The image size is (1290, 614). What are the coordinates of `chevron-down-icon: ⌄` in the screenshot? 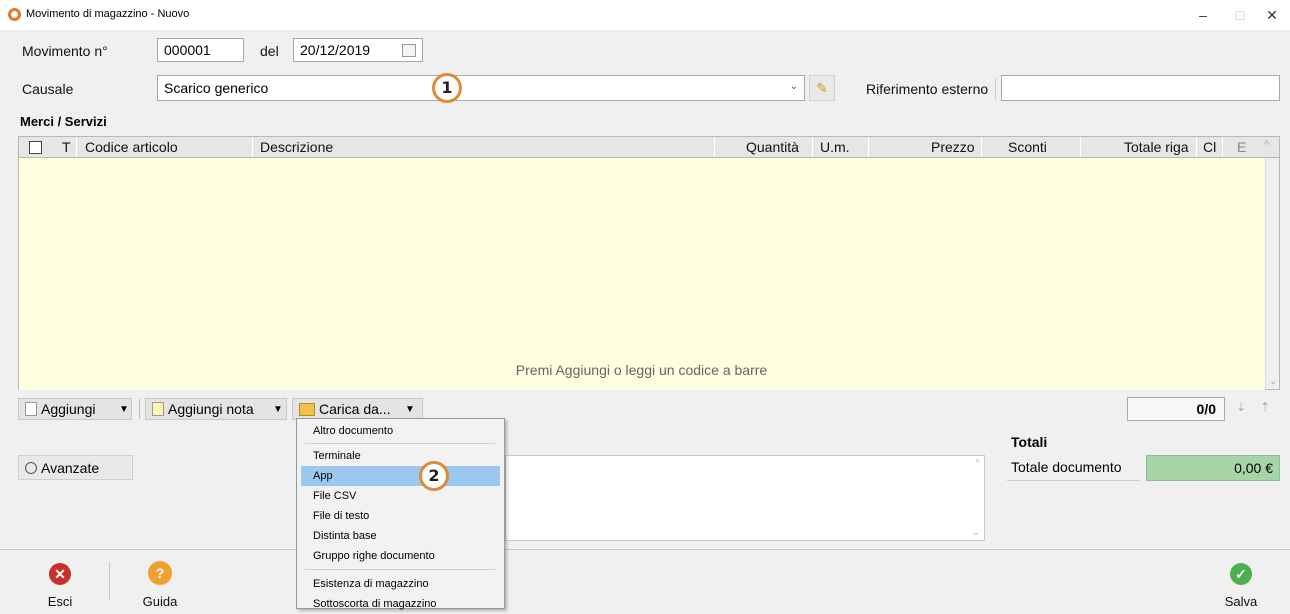 It's located at (793, 86).